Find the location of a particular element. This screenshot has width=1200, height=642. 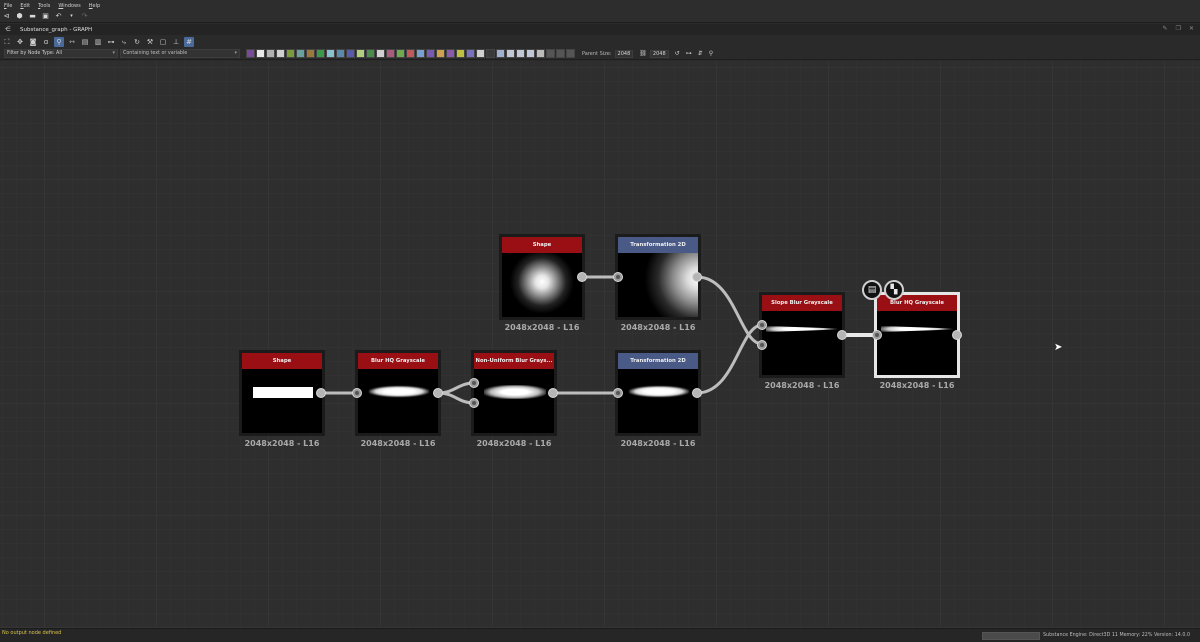

bitmap-icon is located at coordinates (270, 53).